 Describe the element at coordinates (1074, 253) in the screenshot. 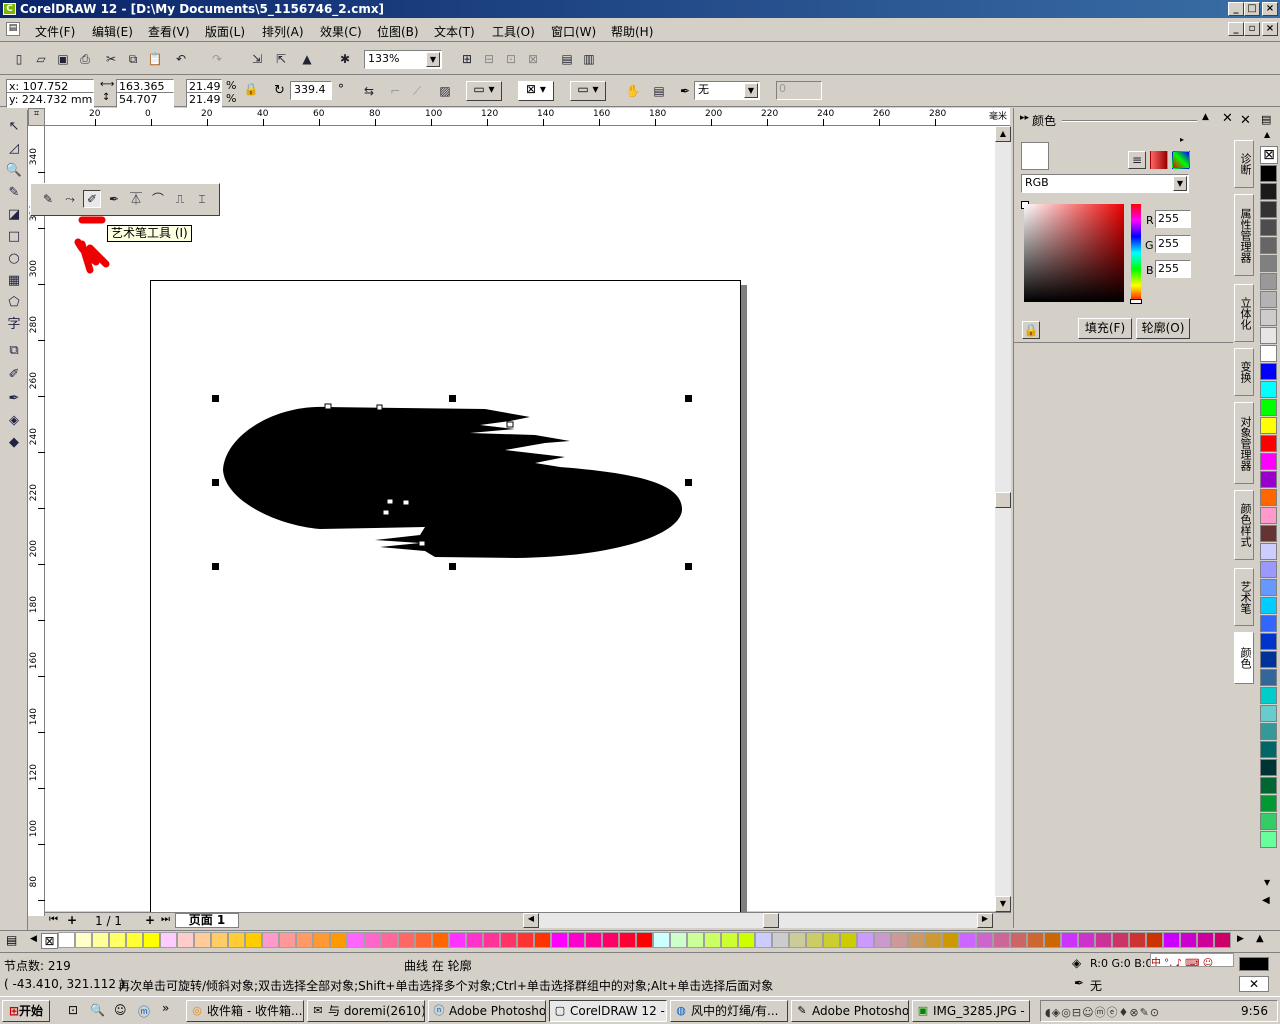

I see `color-gradient-picker` at that location.